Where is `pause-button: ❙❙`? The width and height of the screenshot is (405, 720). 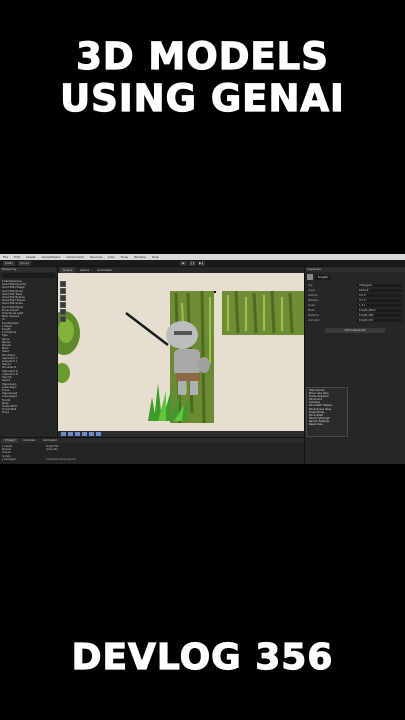
pause-button: ❙❙ is located at coordinates (192, 263).